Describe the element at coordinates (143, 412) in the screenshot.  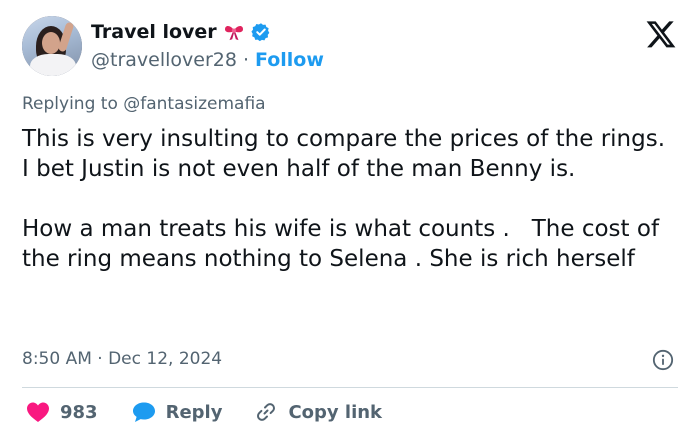
I see `reply-bubble-icon` at that location.